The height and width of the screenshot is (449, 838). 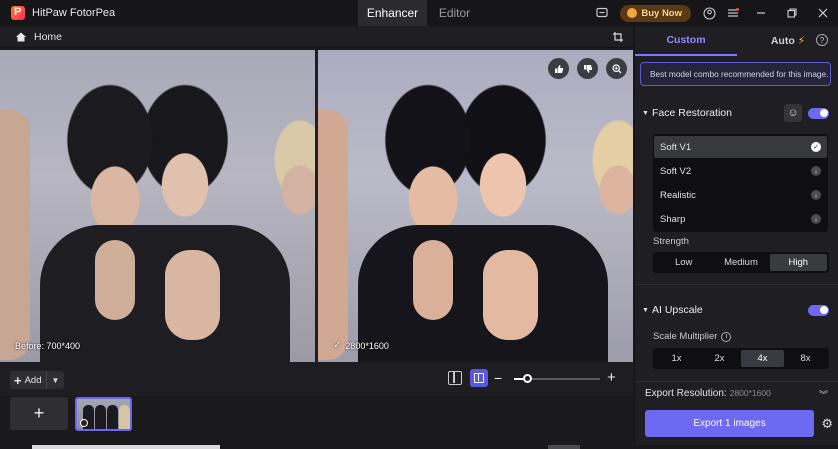 I want to click on home-icon, so click(x=21, y=37).